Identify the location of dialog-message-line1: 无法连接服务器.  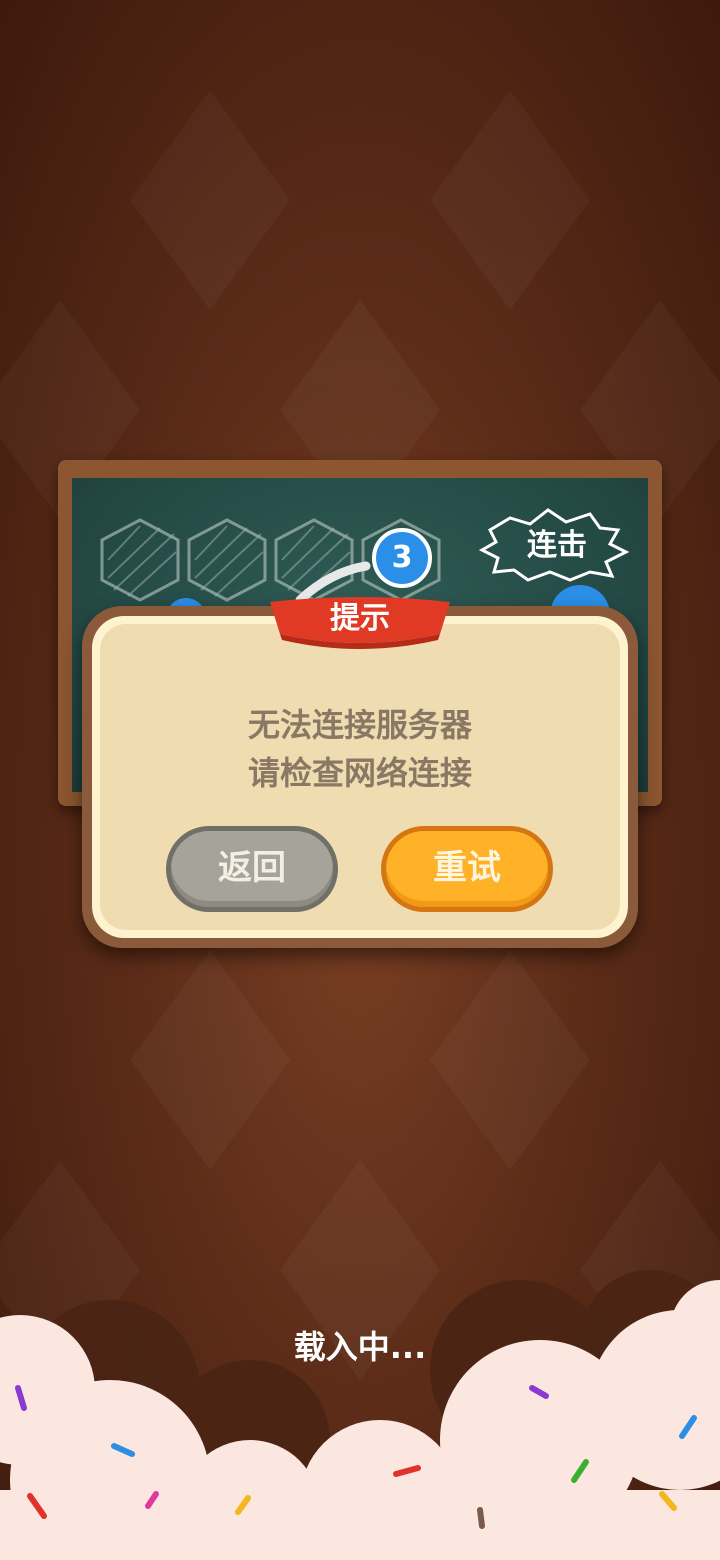
(359, 725).